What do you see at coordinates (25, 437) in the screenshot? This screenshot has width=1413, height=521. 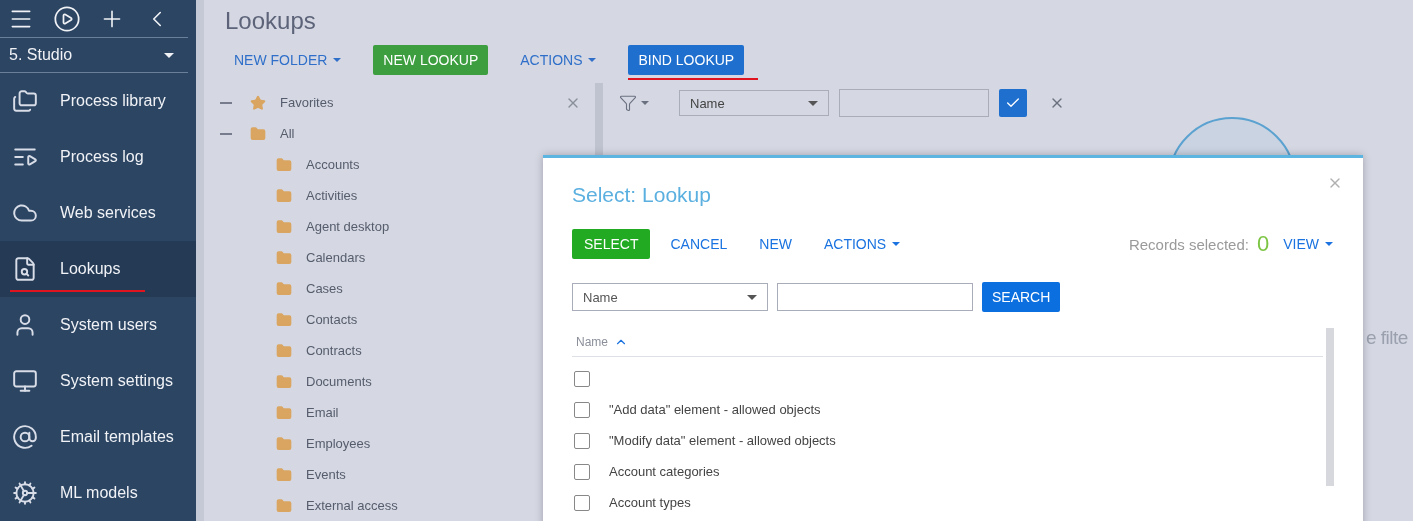 I see `at-sign-icon` at bounding box center [25, 437].